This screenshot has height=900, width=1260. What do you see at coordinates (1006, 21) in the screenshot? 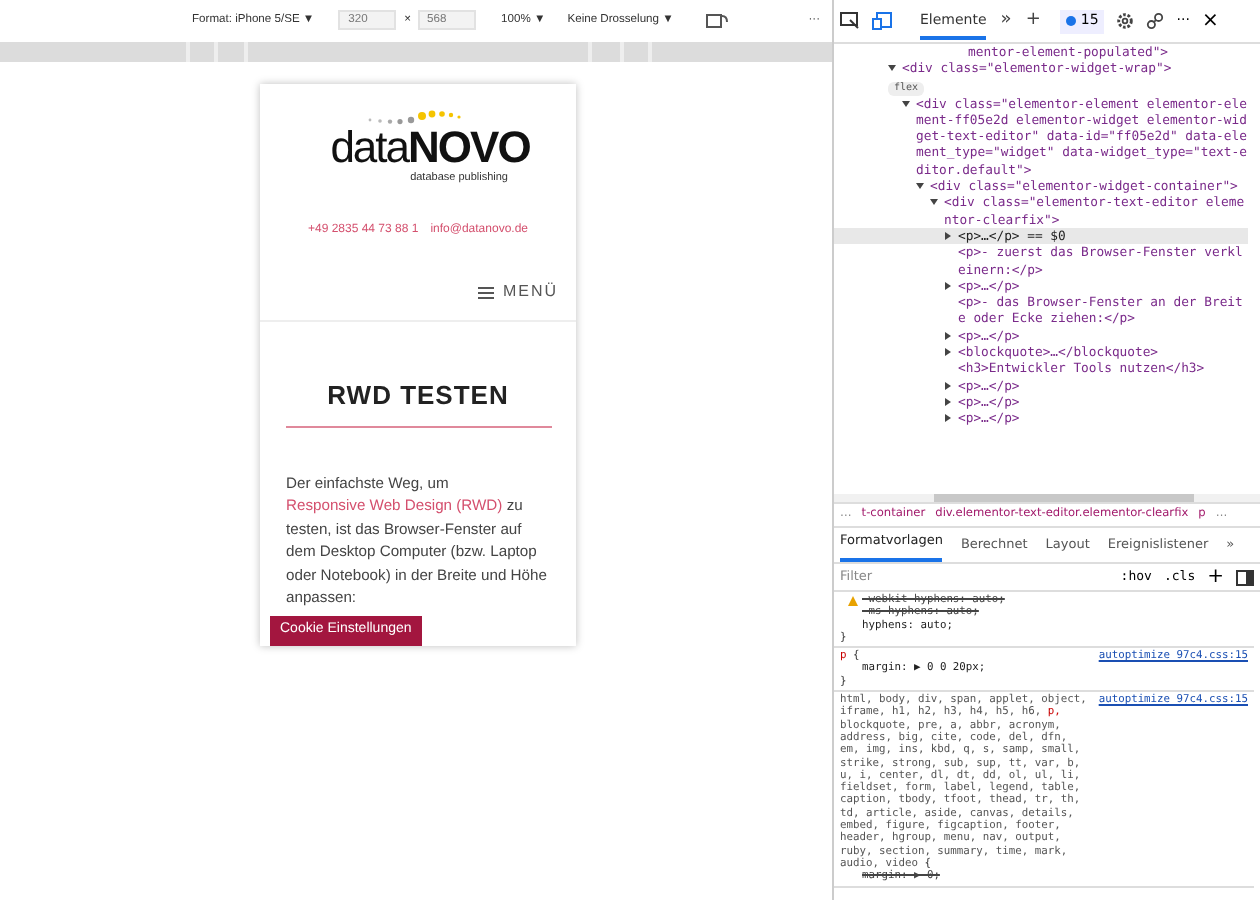
I see `panel-tab: »` at bounding box center [1006, 21].